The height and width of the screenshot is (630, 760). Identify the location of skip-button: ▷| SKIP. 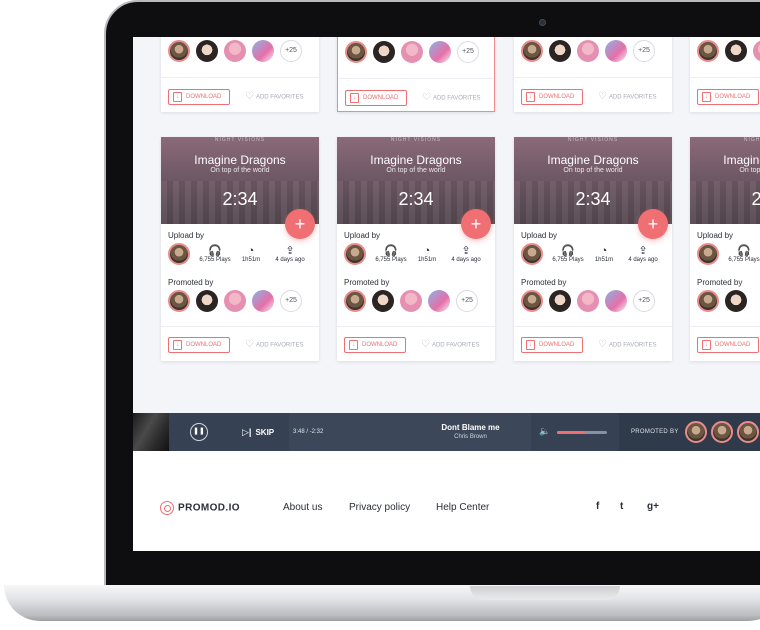
(258, 432).